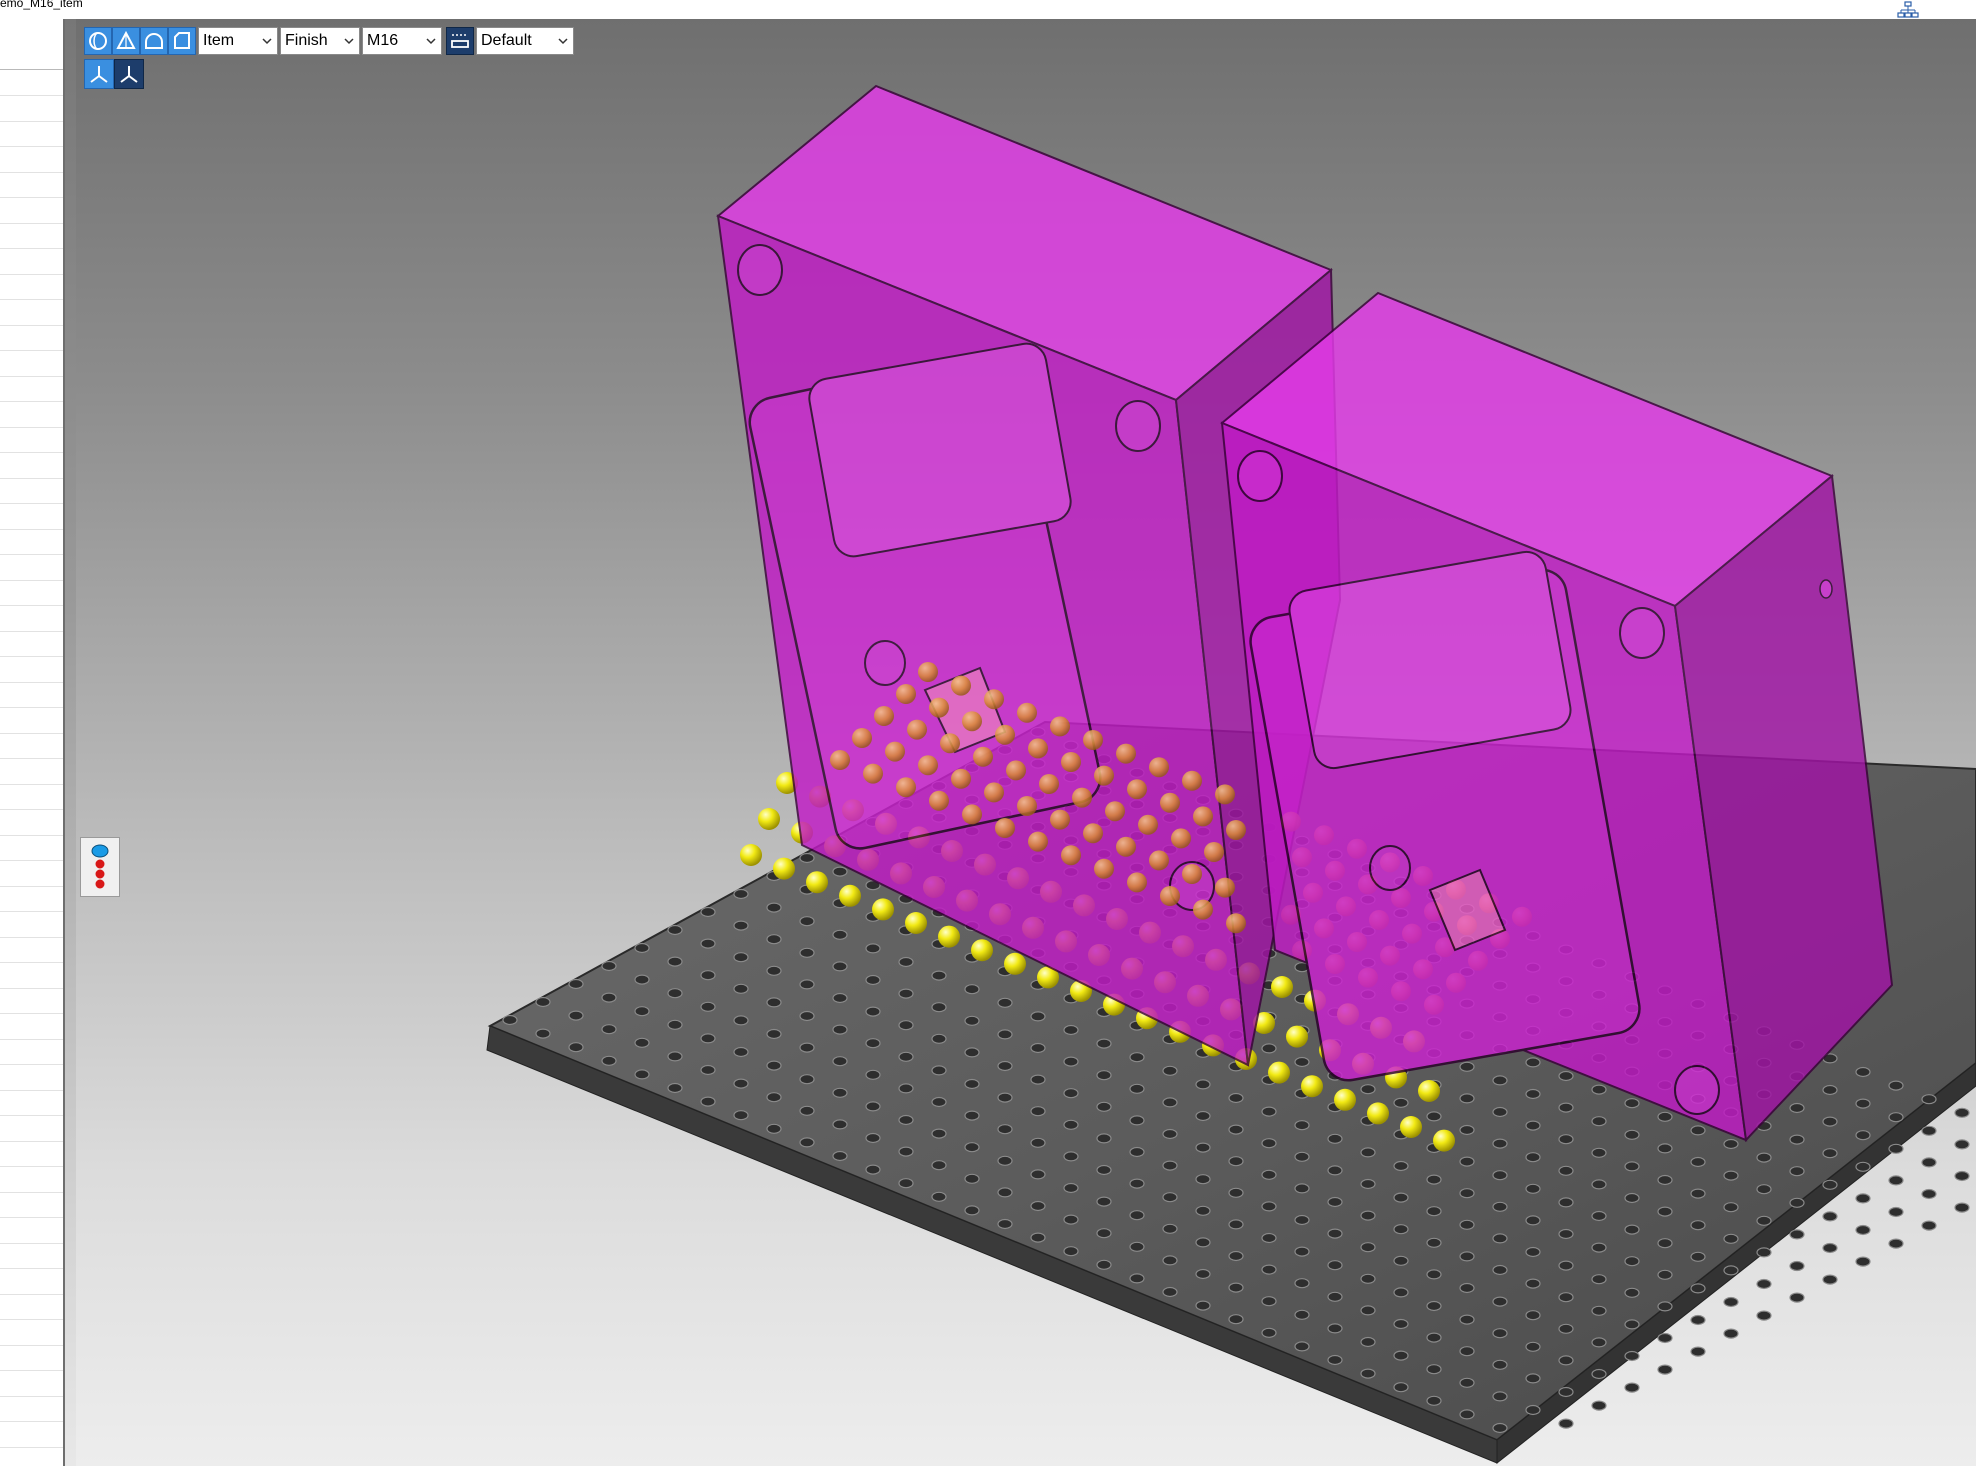  What do you see at coordinates (320, 41) in the screenshot?
I see `finish-combo: Finish` at bounding box center [320, 41].